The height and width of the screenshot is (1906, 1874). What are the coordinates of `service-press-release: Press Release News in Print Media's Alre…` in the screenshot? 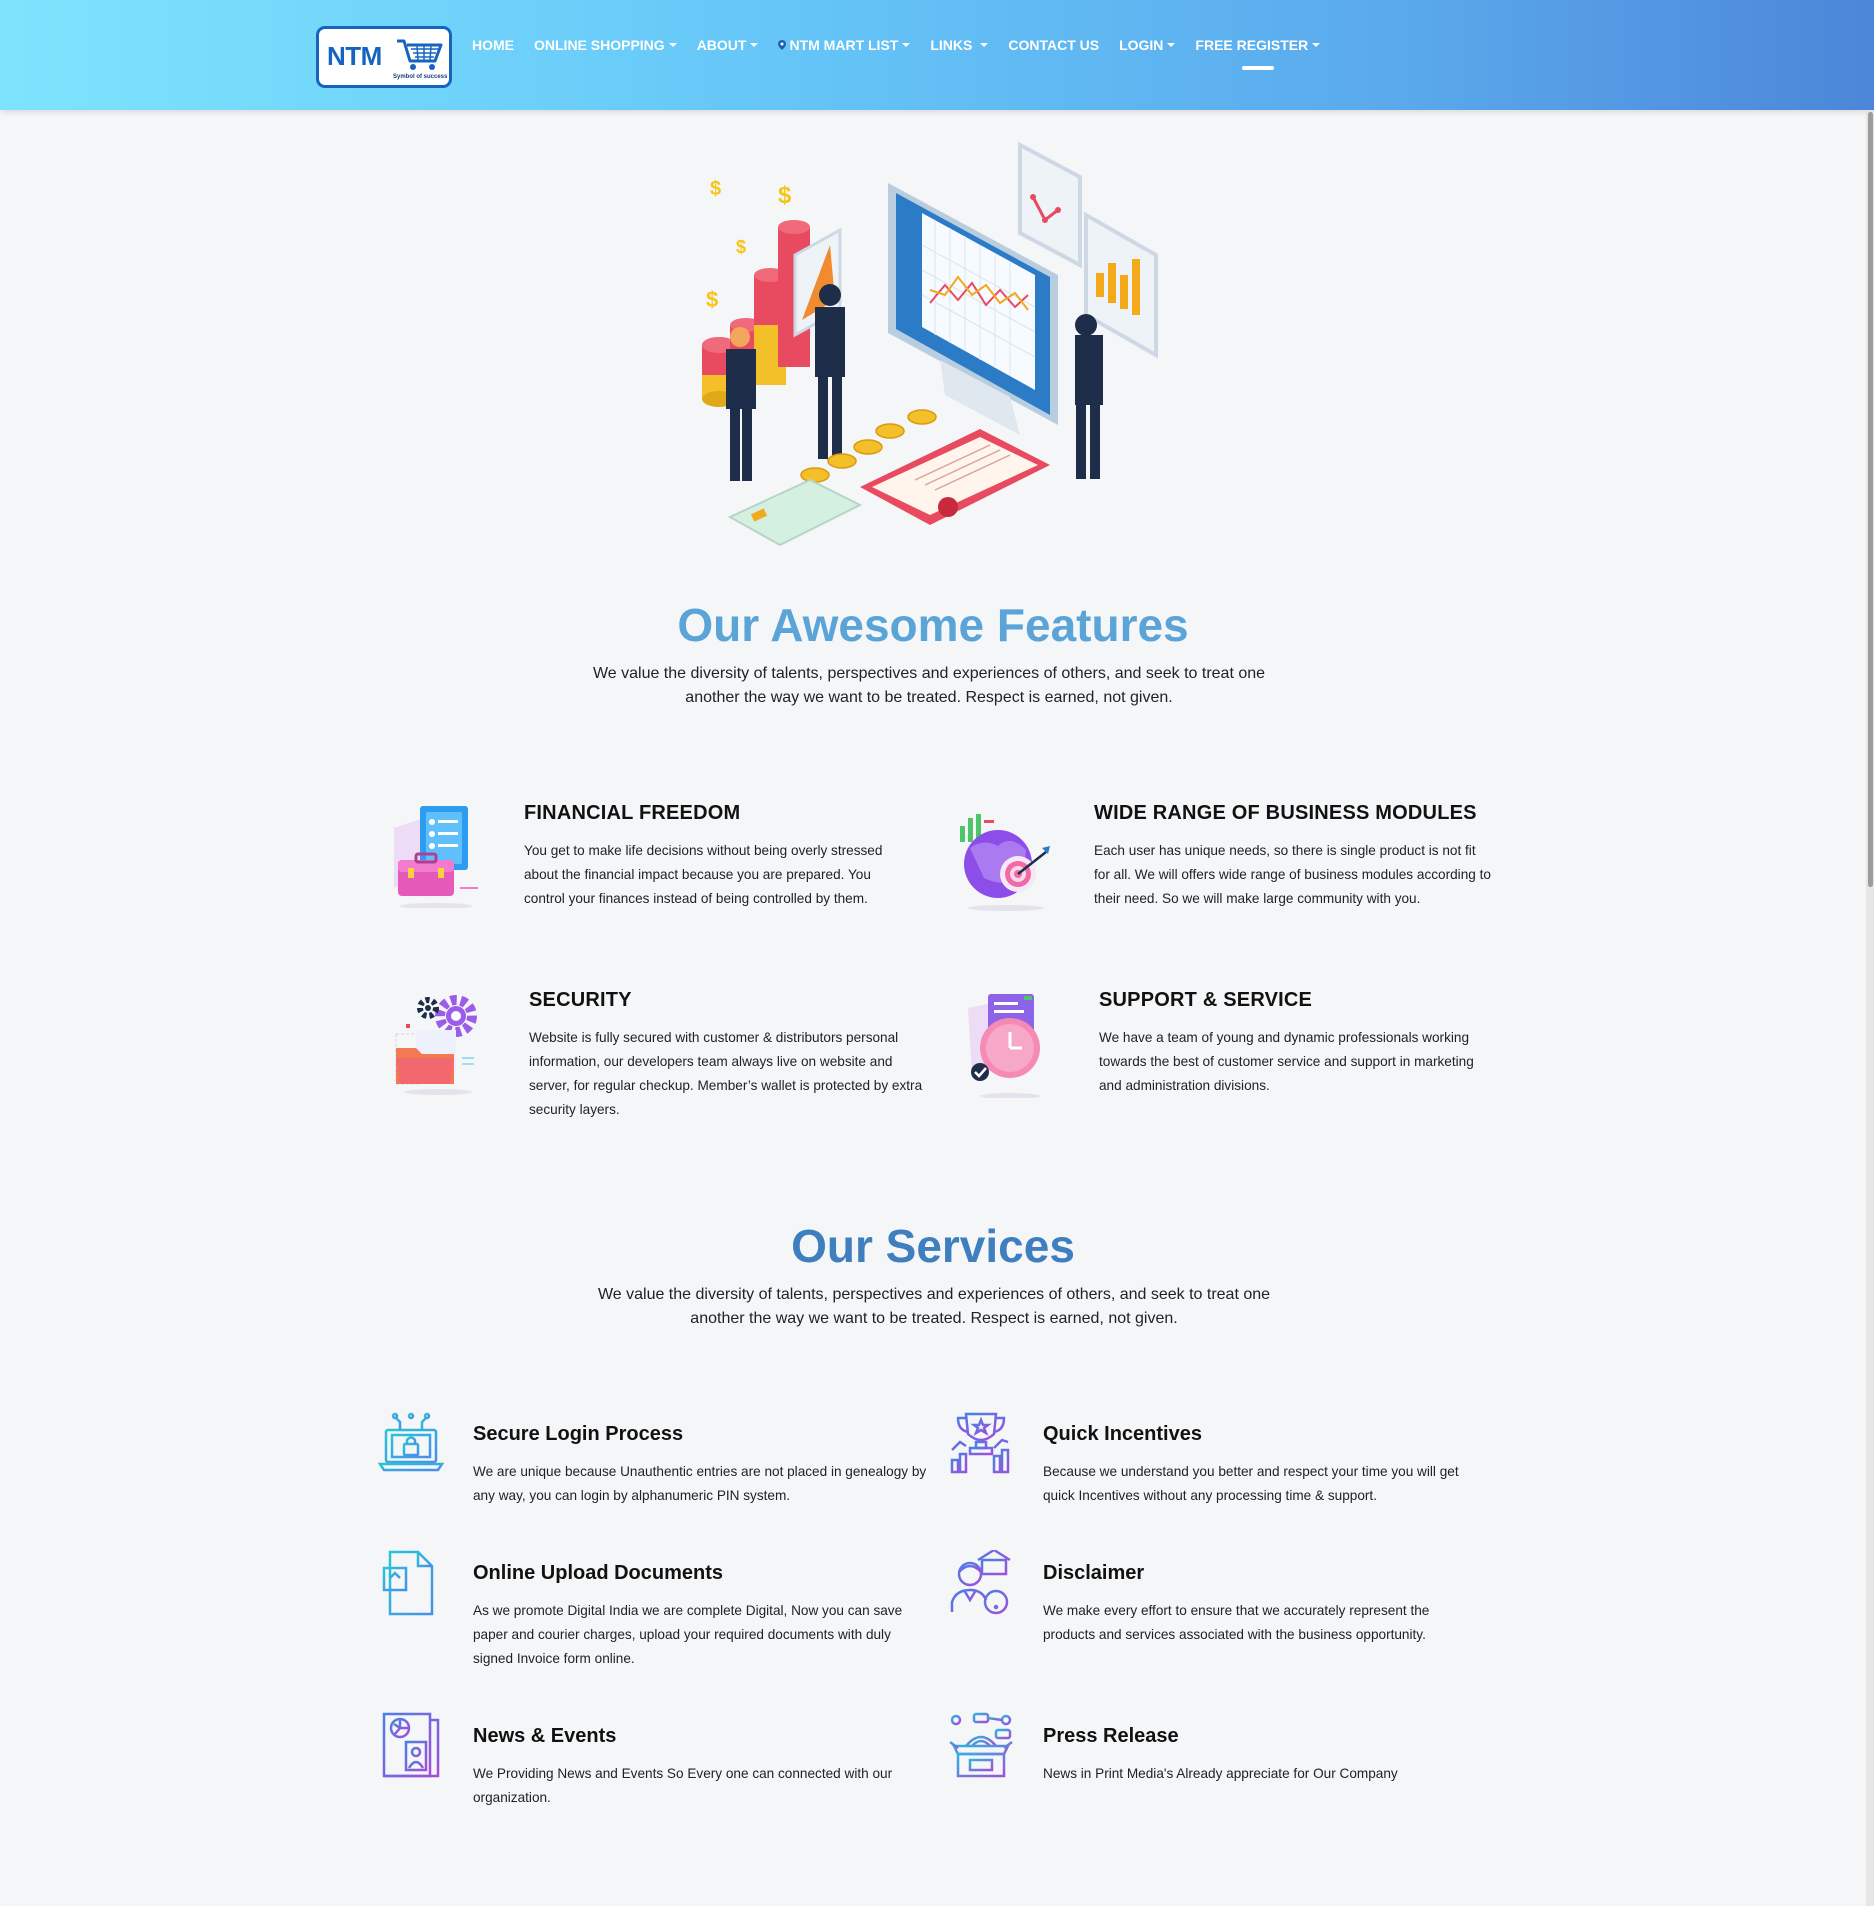 It's located at (1263, 1755).